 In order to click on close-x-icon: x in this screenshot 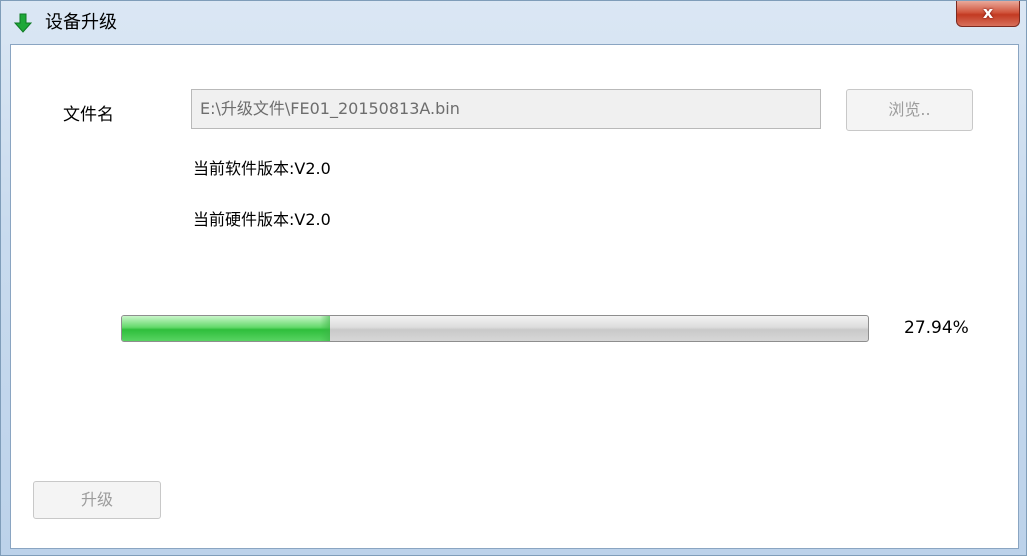, I will do `click(988, 12)`.